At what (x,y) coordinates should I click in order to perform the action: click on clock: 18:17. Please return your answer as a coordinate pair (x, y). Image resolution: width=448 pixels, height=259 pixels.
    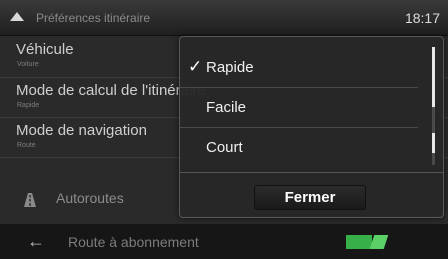
    Looking at the image, I should click on (422, 18).